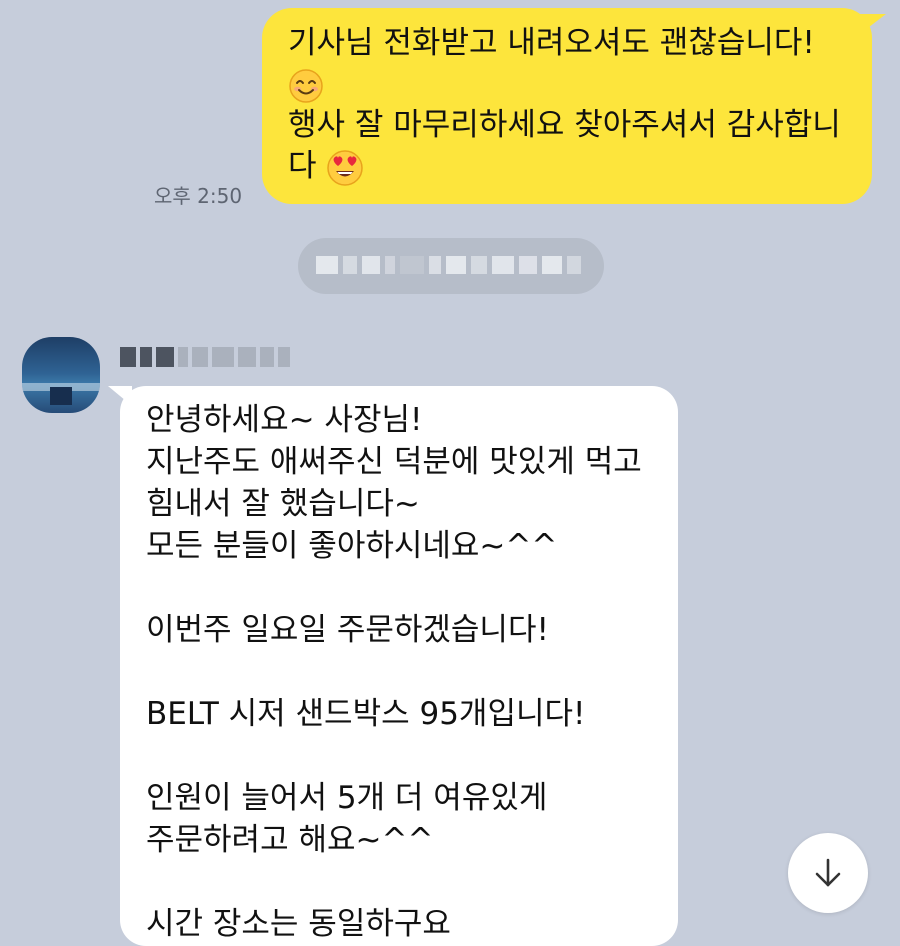 This screenshot has height=946, width=900. What do you see at coordinates (205, 357) in the screenshot?
I see `sender-name-blurred` at bounding box center [205, 357].